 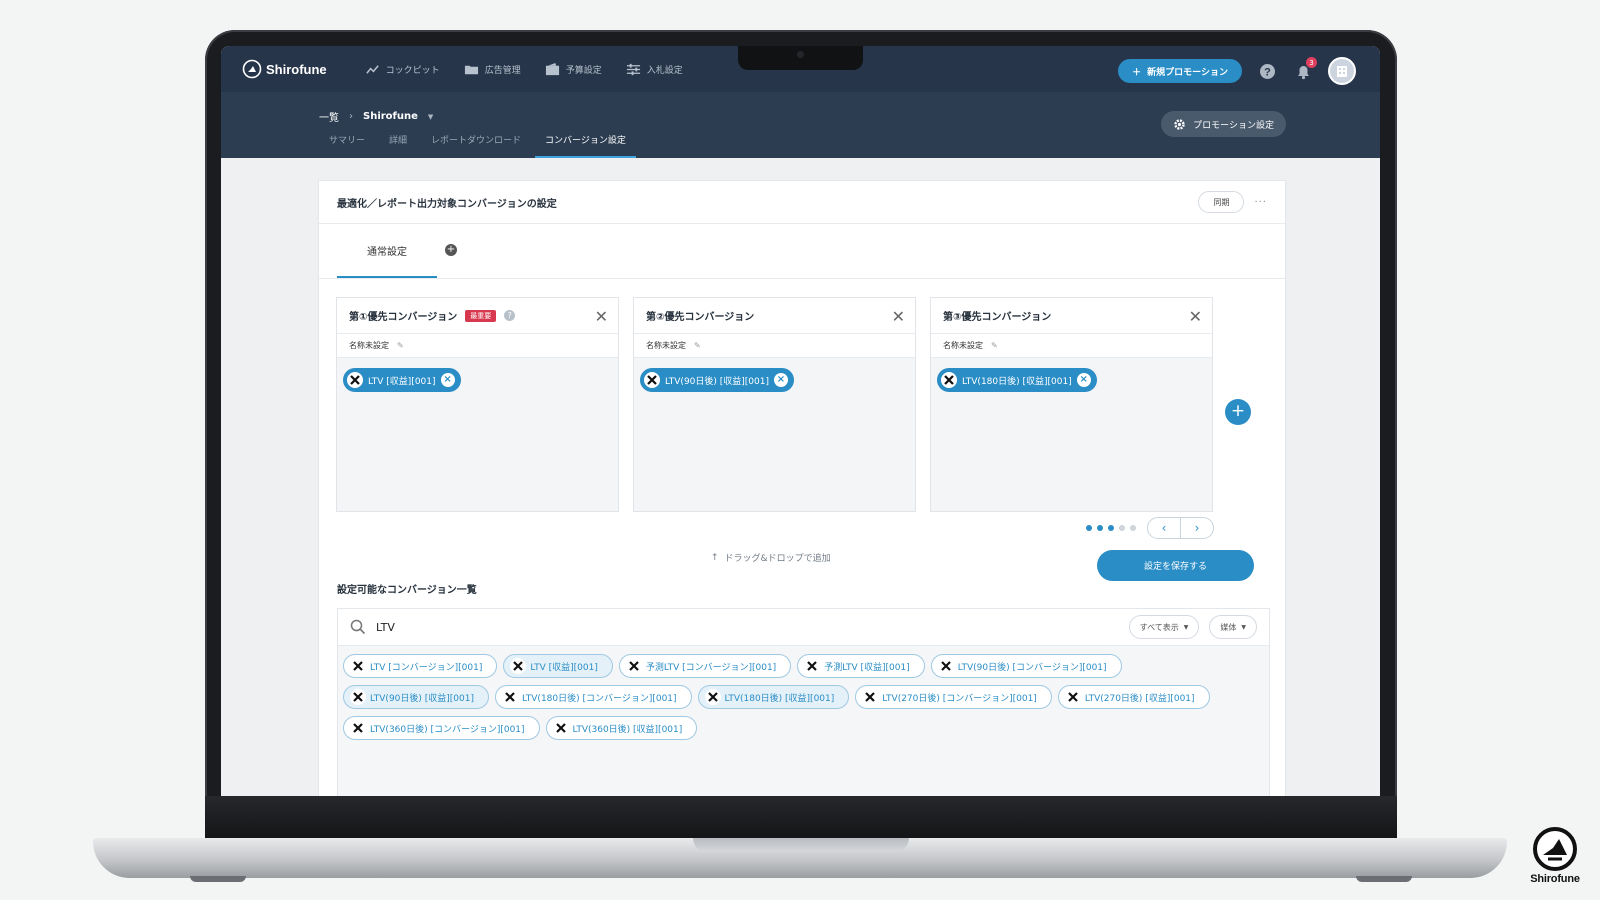 What do you see at coordinates (621, 728) in the screenshot?
I see `conversion-chip: LTV(360日後) [収益][001]` at bounding box center [621, 728].